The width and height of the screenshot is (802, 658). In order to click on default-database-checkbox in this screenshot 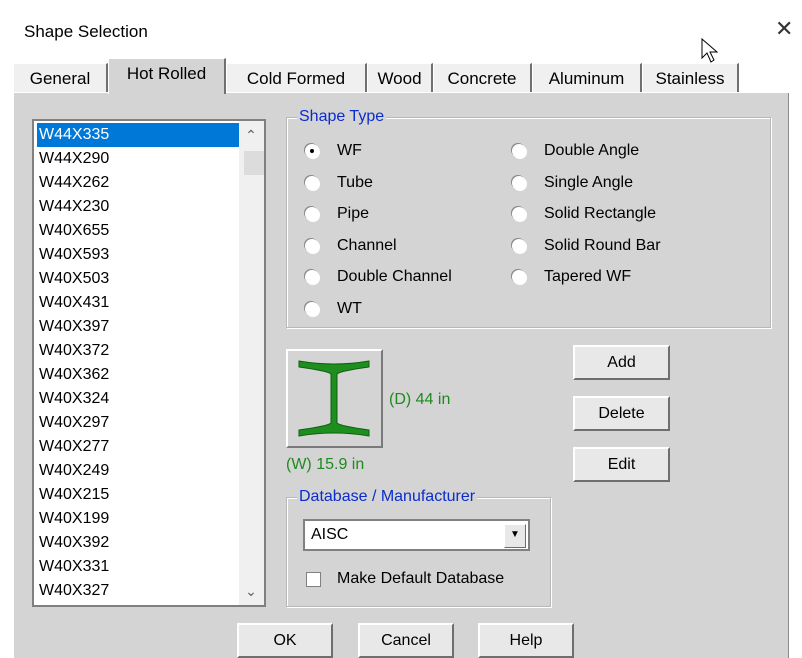, I will do `click(313, 579)`.